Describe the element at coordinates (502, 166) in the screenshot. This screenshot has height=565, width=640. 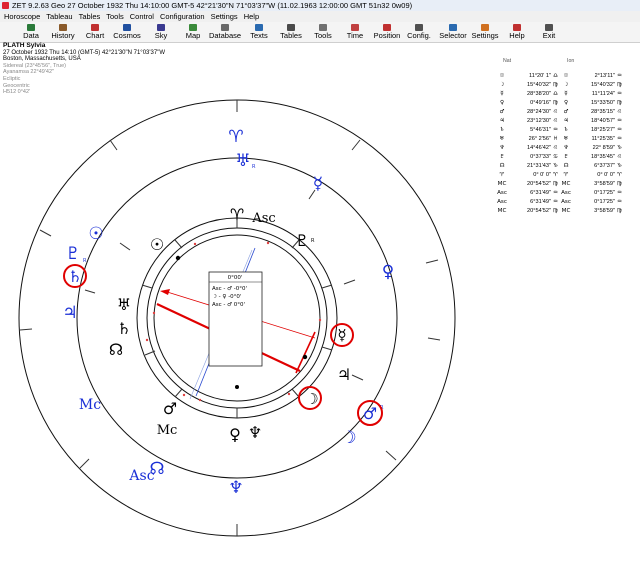
I see `planet-glyph: ☊` at that location.